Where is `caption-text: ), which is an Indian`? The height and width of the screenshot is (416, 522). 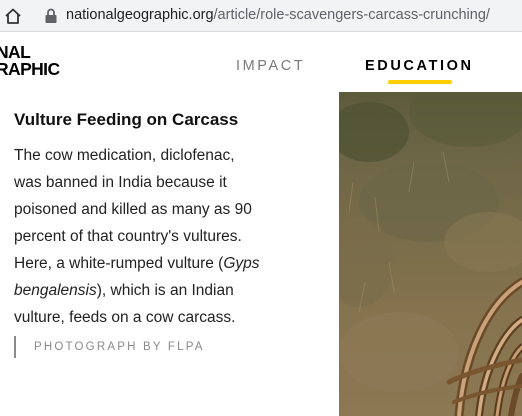
caption-text: ), which is an Indian is located at coordinates (165, 290).